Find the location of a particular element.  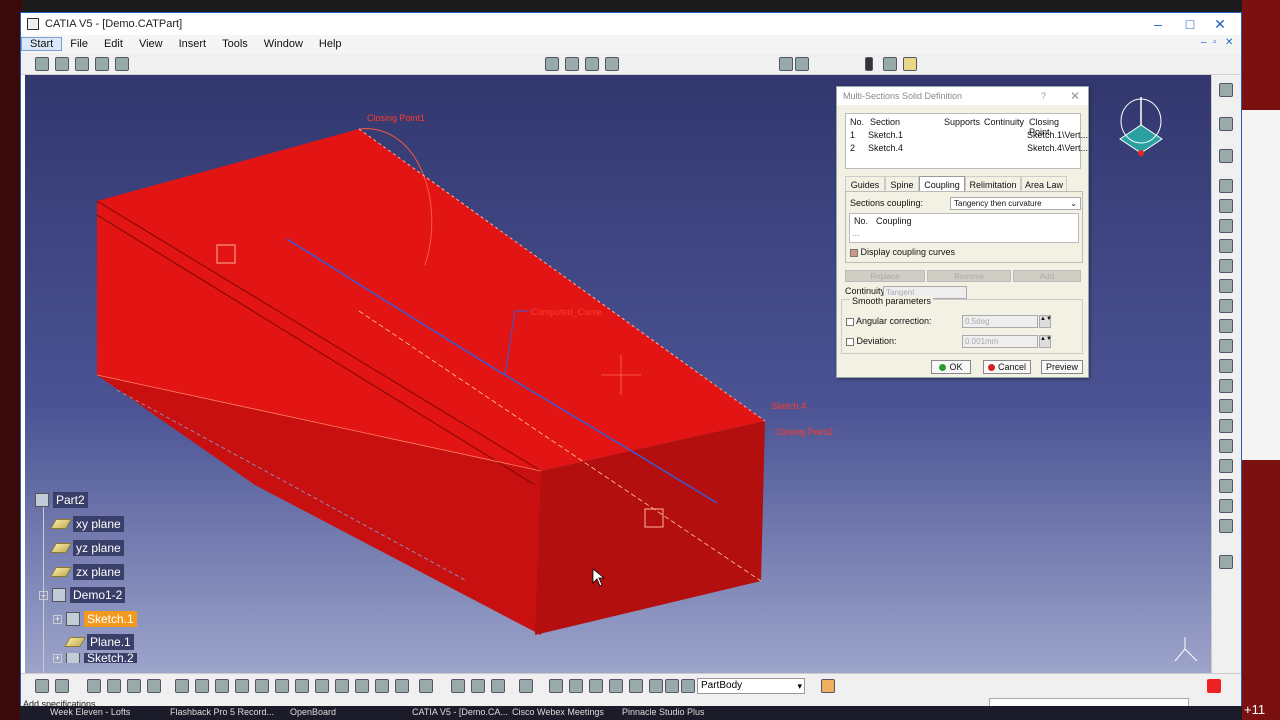

remove-button: Remove is located at coordinates (969, 276).